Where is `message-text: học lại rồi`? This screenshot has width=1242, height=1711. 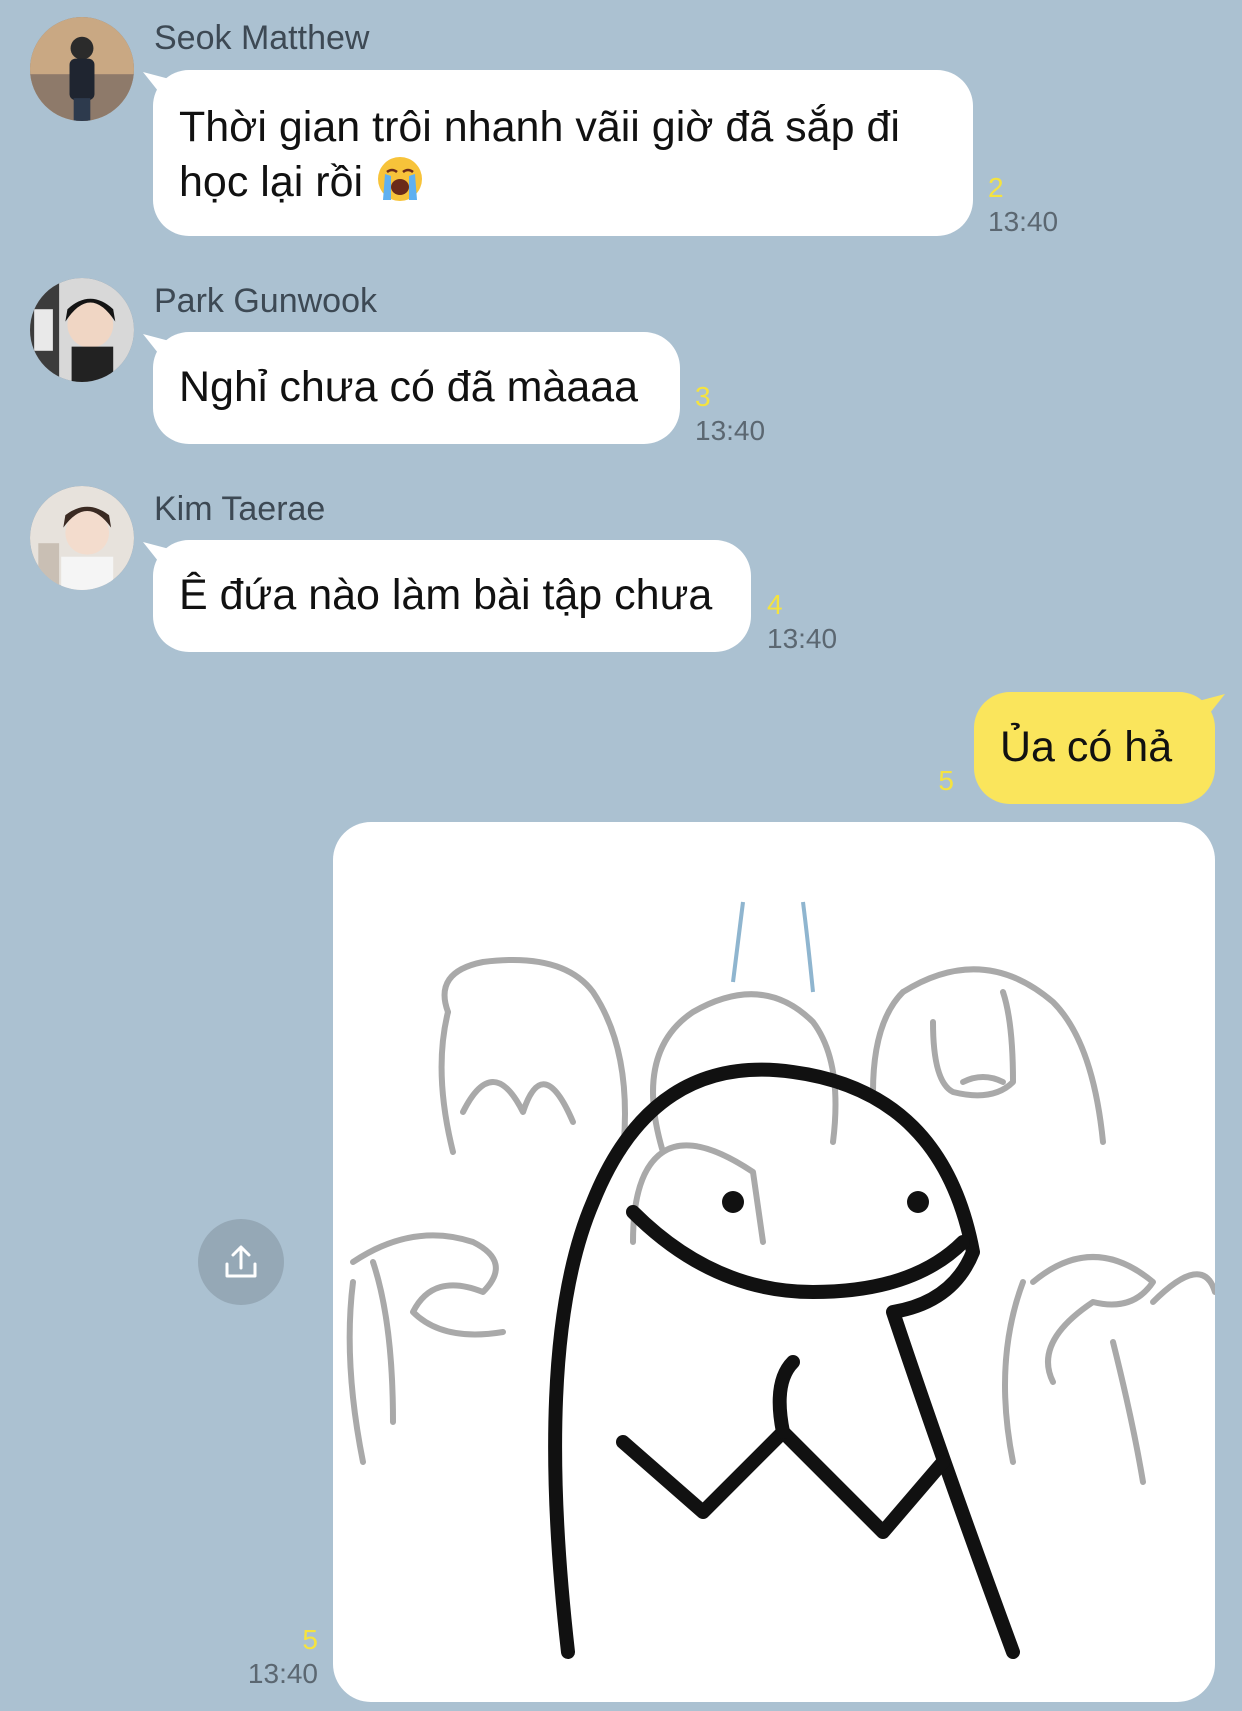
message-text: học lại rồi is located at coordinates (271, 182).